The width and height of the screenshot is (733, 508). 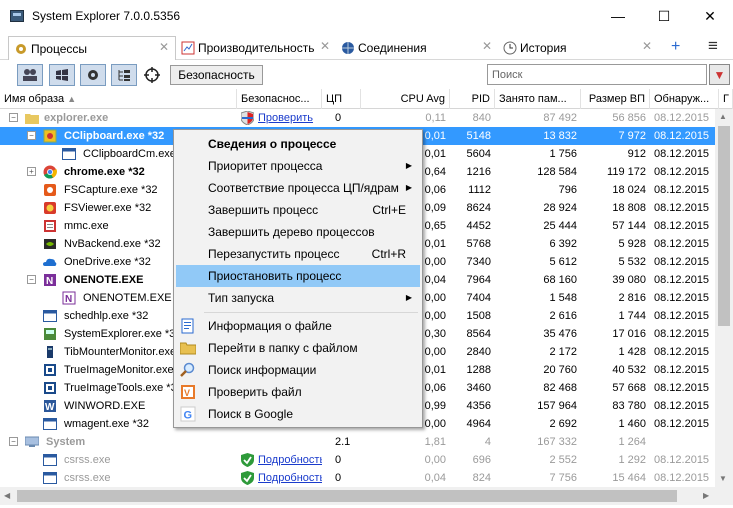 I want to click on menu-item-process-info: Сведения о процессе, so click(x=298, y=144).